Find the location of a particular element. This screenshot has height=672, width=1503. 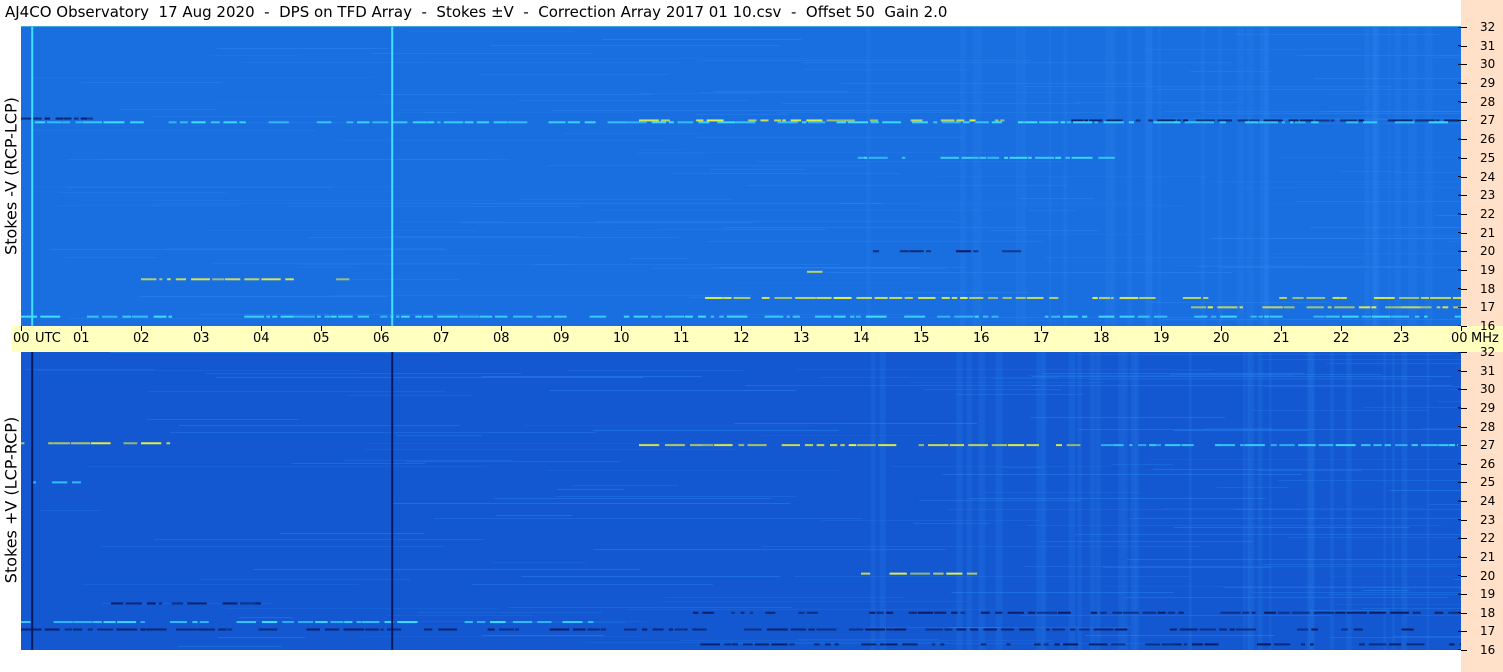

y-tick-label-bottom: 17 is located at coordinates (1488, 631).